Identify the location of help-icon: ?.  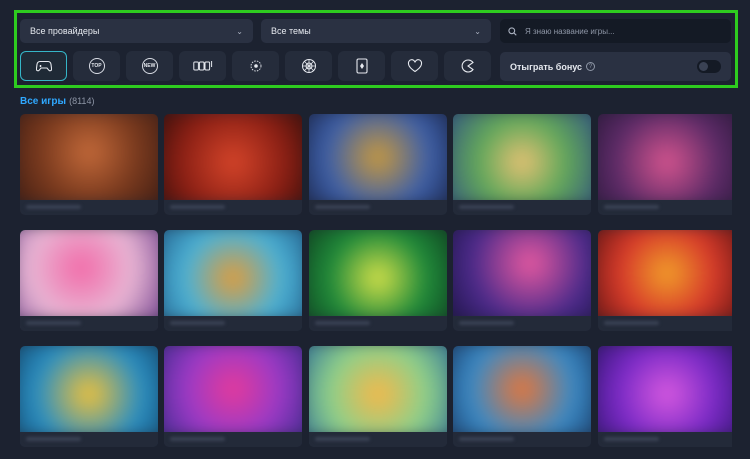
(591, 66).